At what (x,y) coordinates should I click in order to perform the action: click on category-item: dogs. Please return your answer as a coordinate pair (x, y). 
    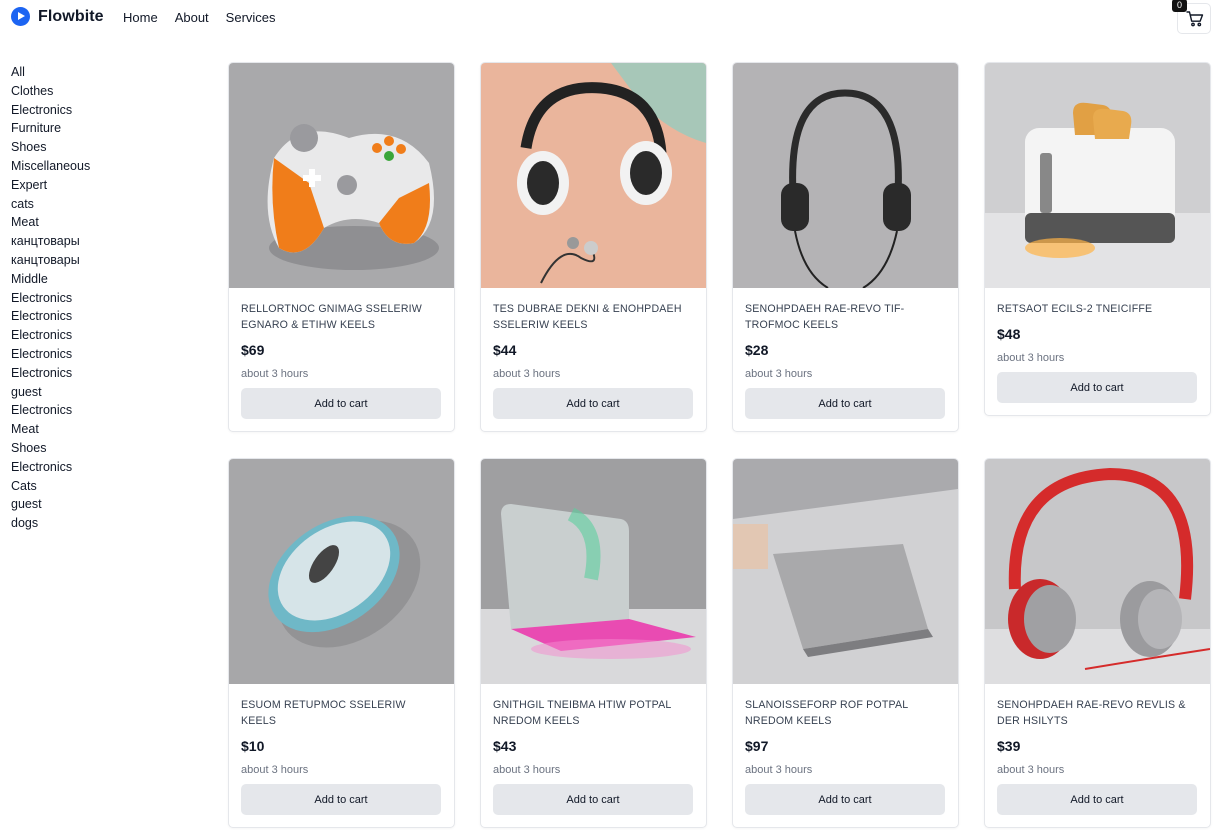
    Looking at the image, I should click on (106, 523).